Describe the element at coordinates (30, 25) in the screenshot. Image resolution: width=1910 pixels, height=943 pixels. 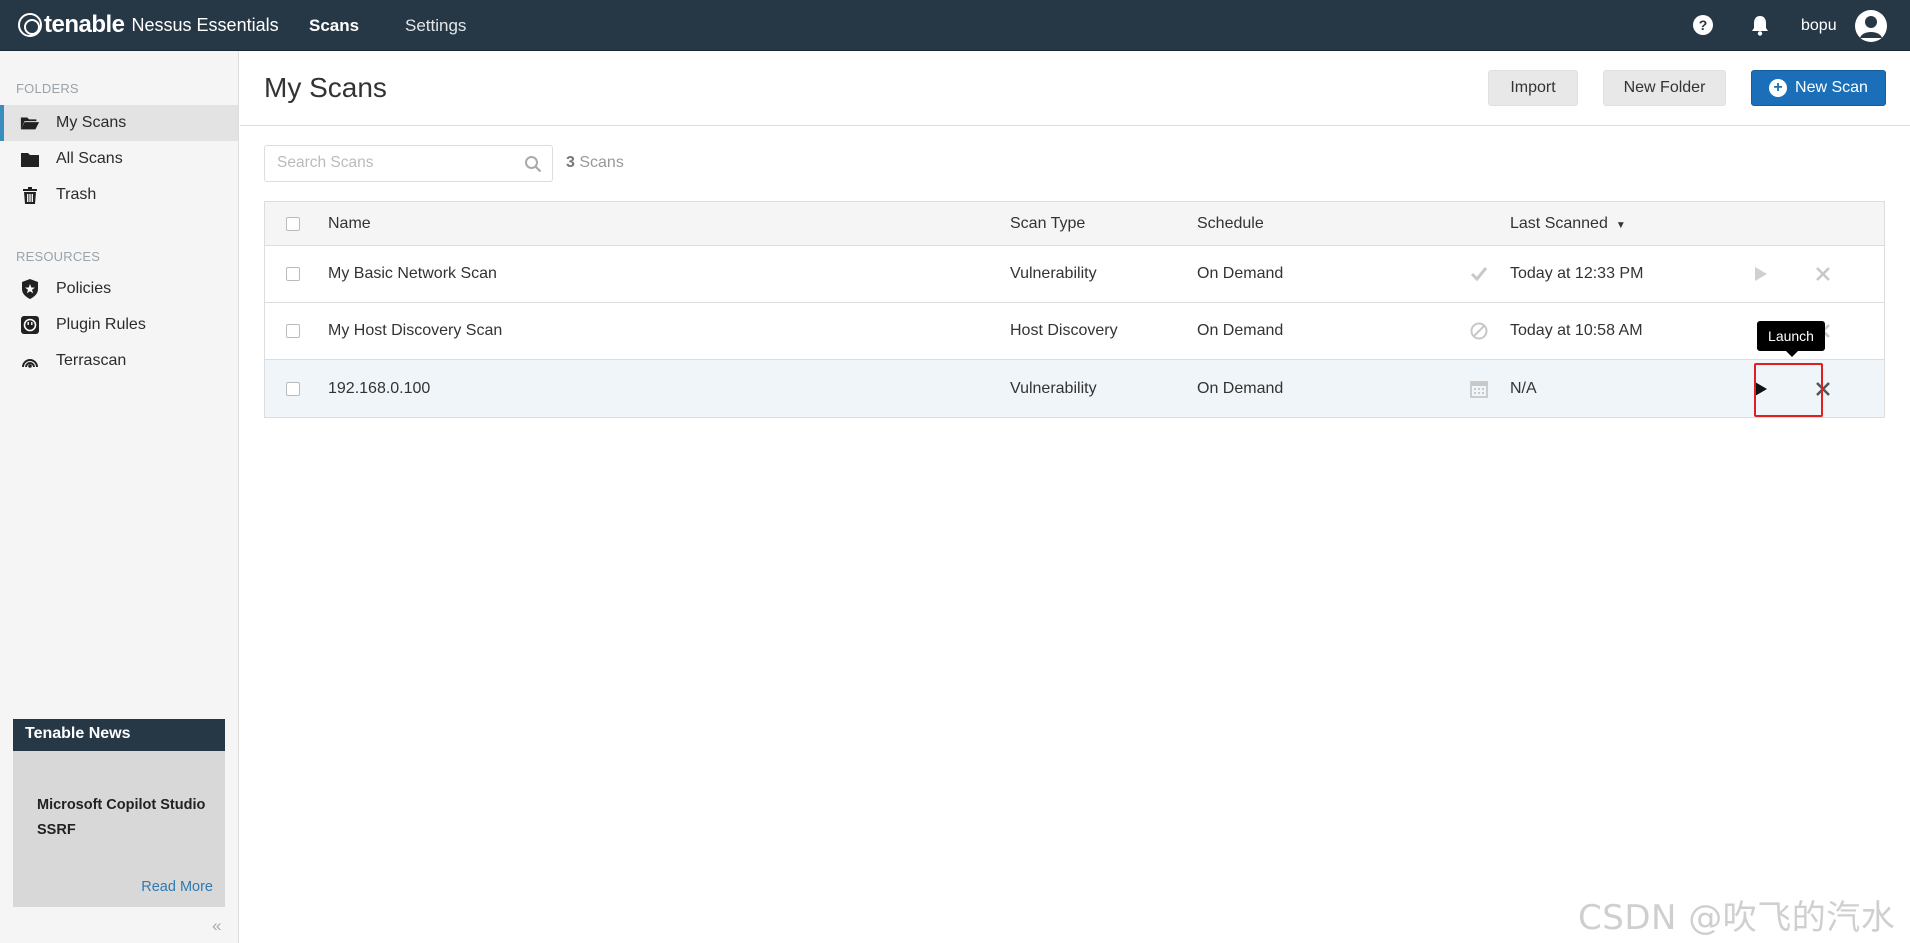
I see `tenable-logo-mark-icon` at that location.